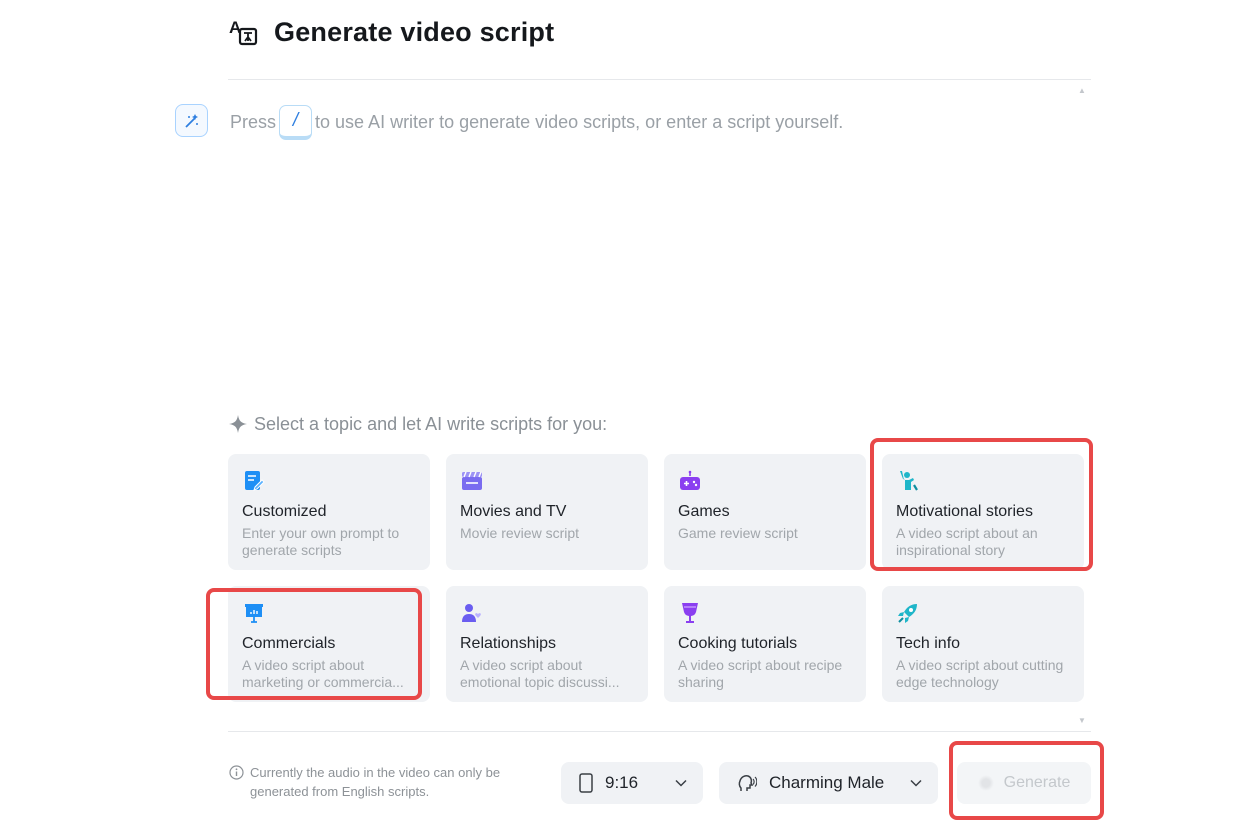 The width and height of the screenshot is (1259, 828). Describe the element at coordinates (659, 731) in the screenshot. I see `bottom-divider` at that location.